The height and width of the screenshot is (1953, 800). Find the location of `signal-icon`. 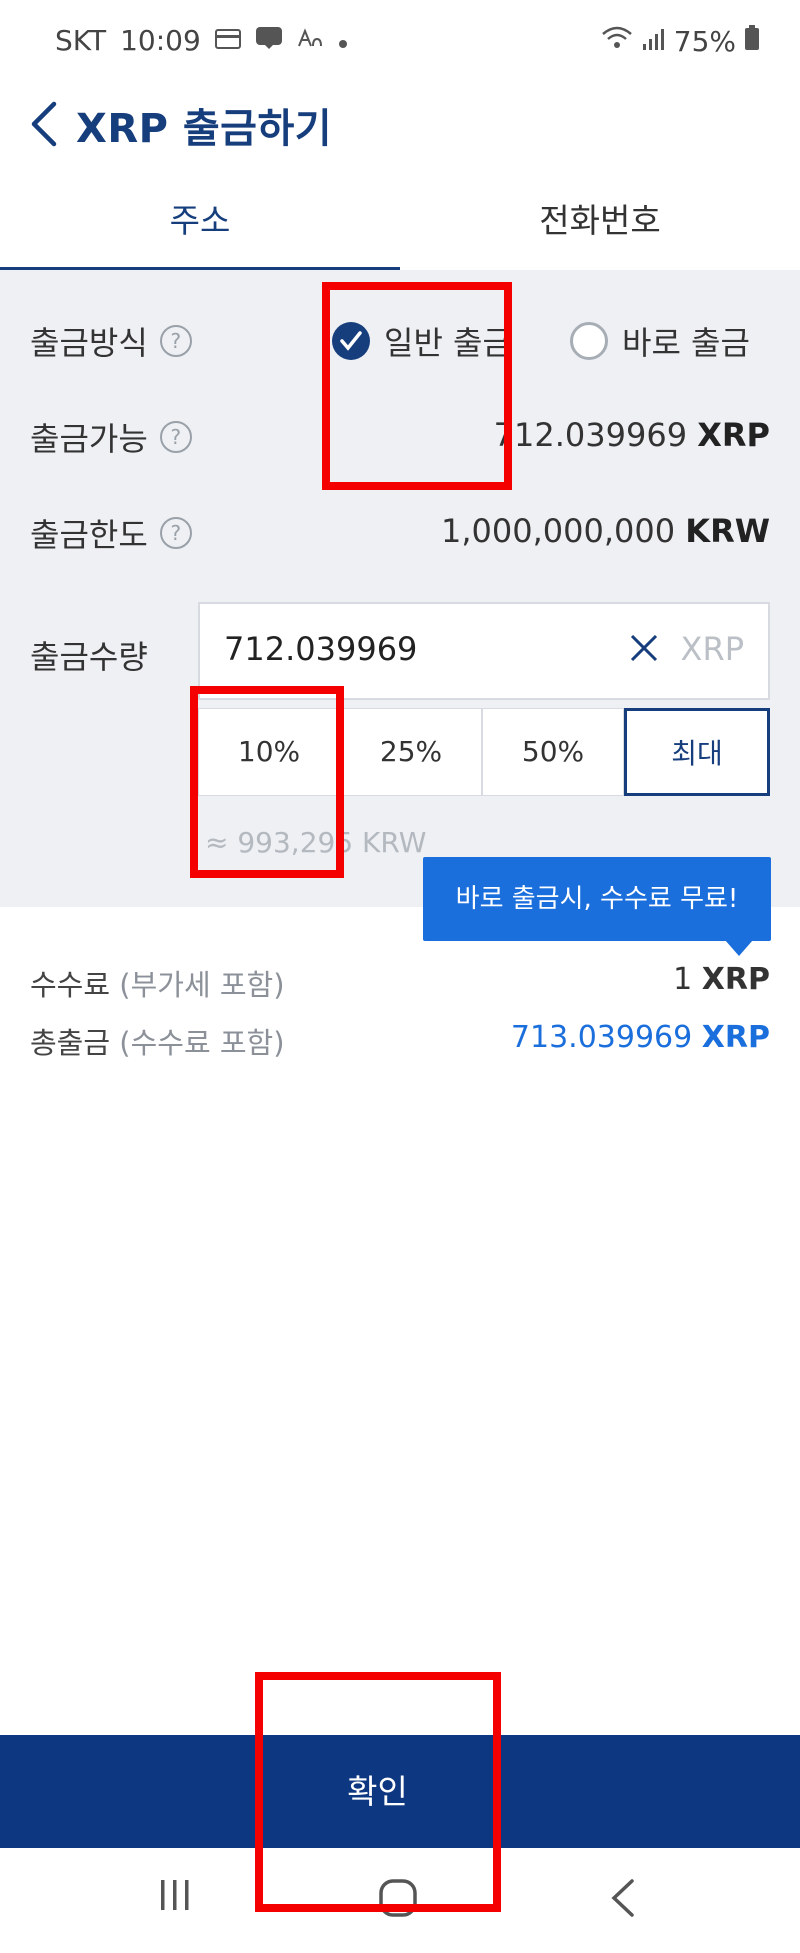

signal-icon is located at coordinates (654, 41).